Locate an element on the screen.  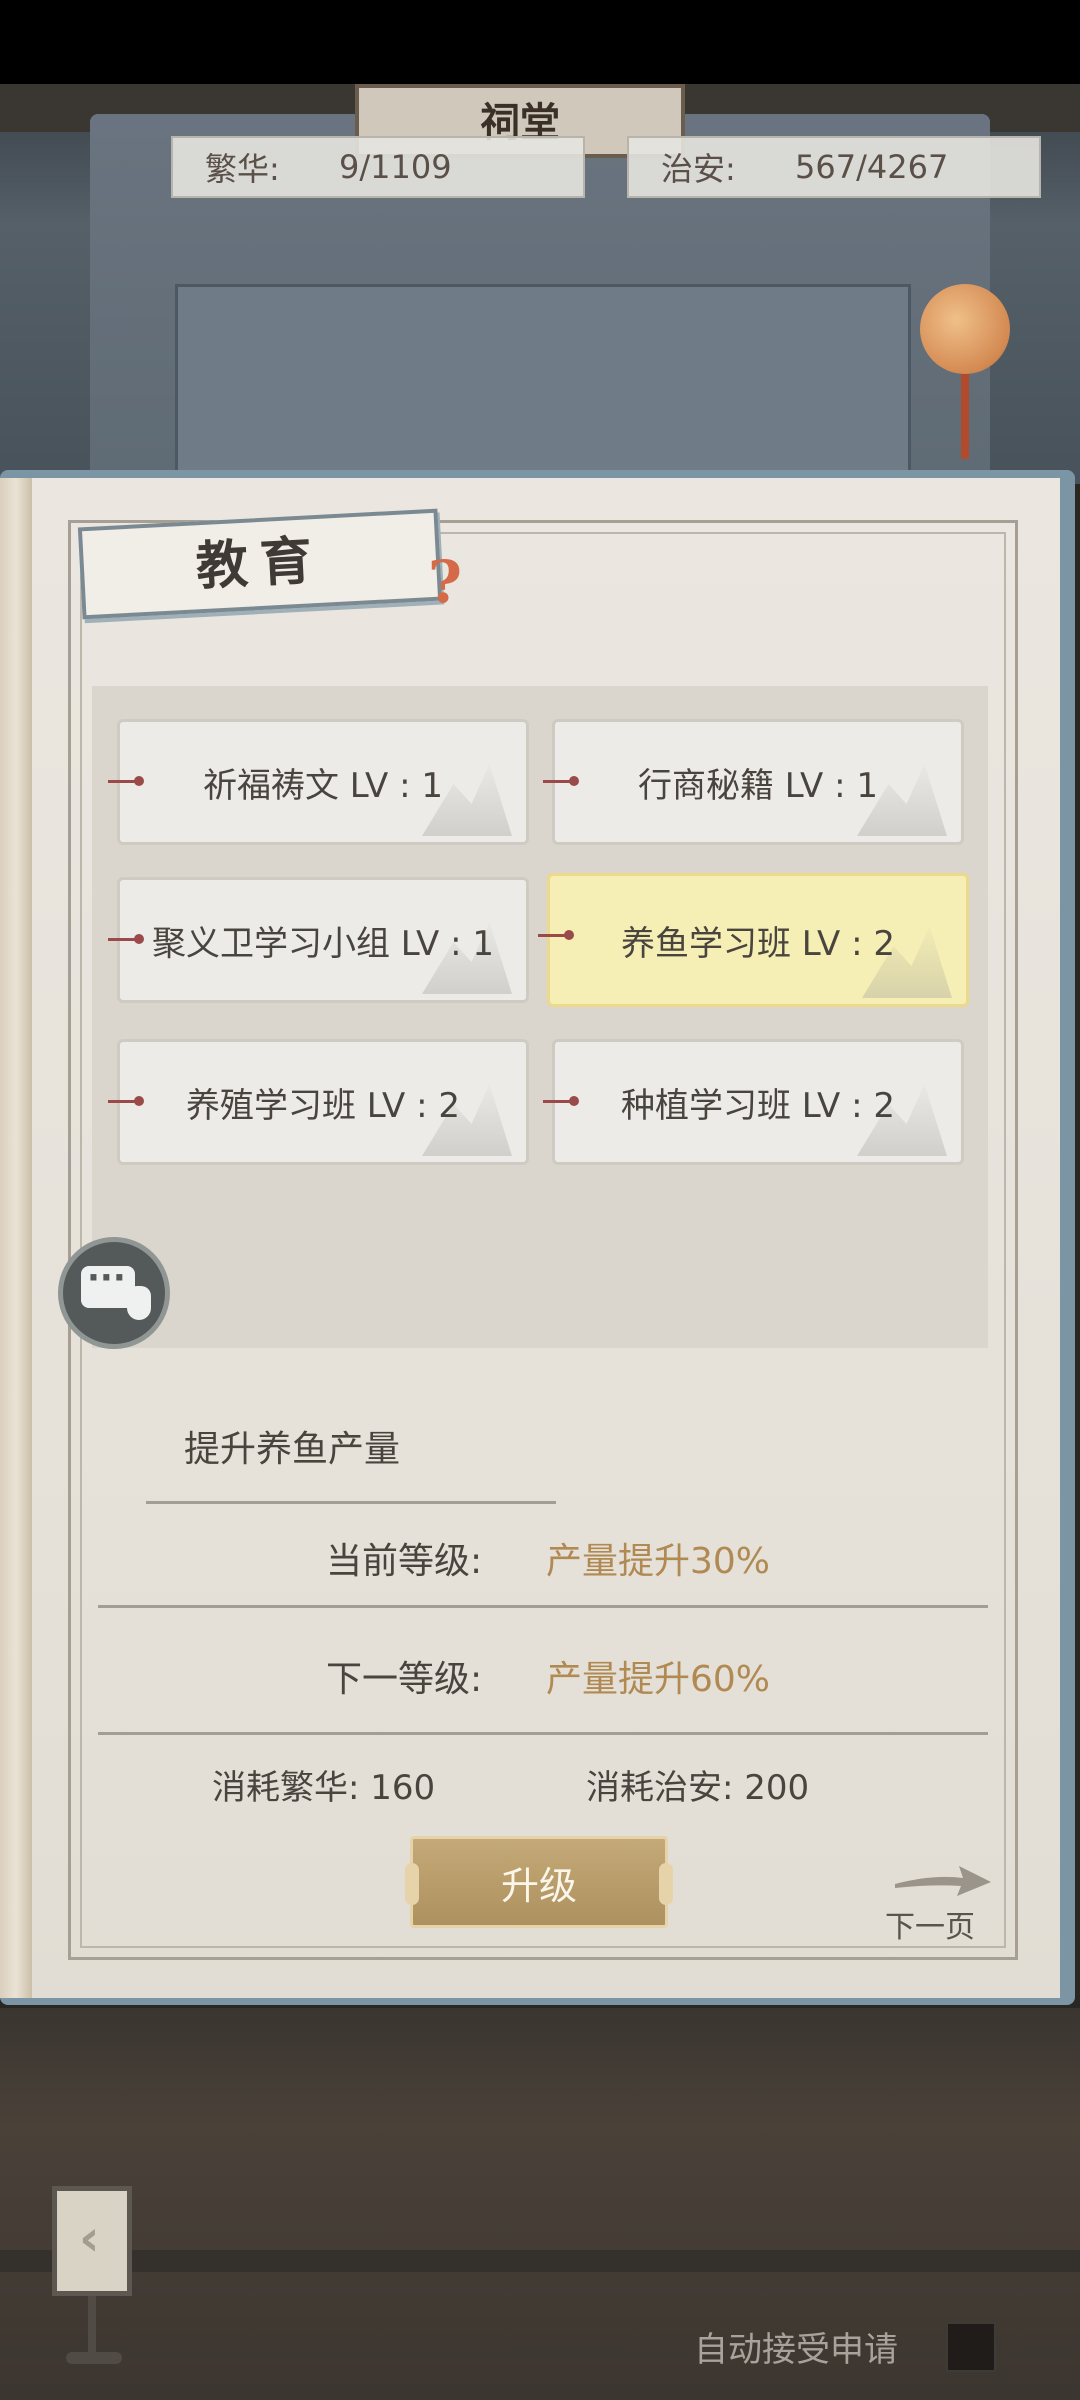
order-stat: 治安: 567/4267 is located at coordinates (834, 167).